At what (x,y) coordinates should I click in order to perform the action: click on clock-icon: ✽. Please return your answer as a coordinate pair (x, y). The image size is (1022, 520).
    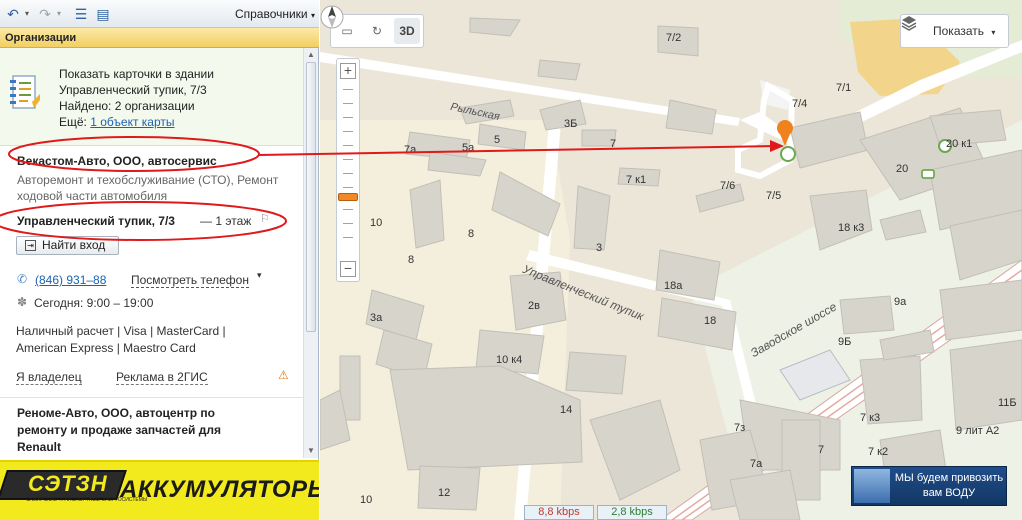
    Looking at the image, I should click on (22, 302).